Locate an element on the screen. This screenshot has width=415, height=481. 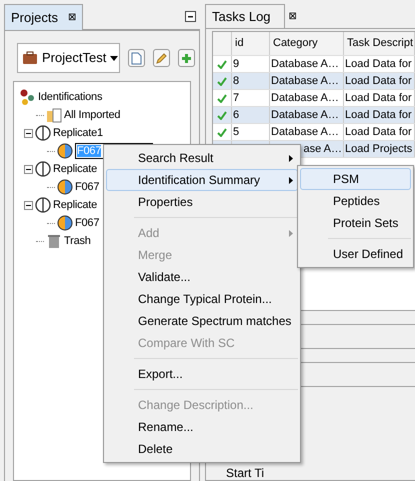
menu-item: Compare With SC is located at coordinates (186, 343).